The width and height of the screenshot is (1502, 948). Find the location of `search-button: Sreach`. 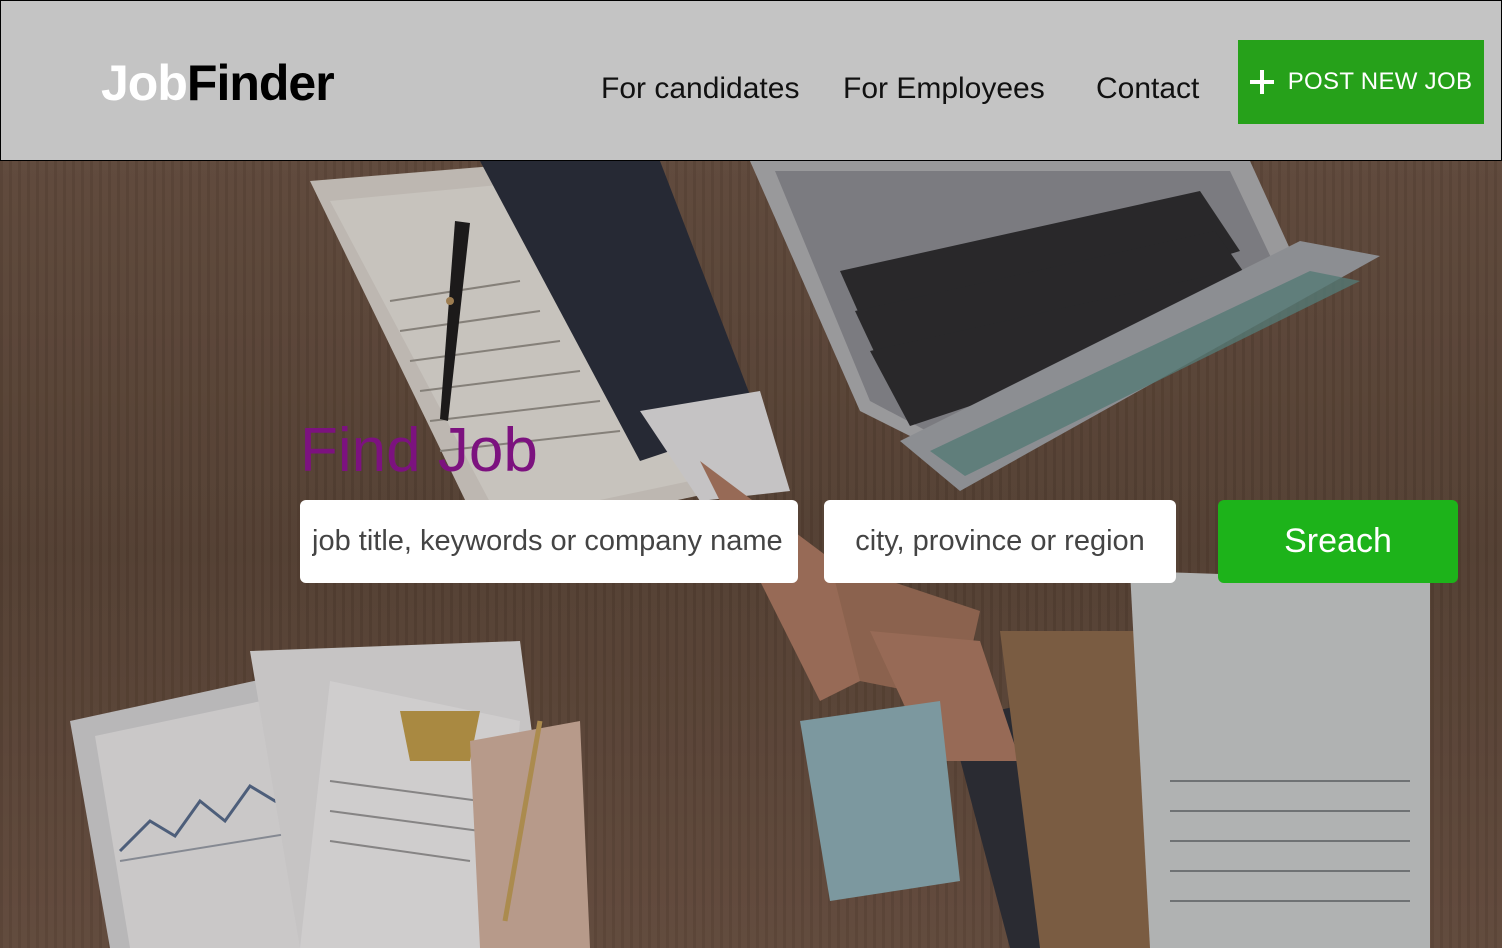

search-button: Sreach is located at coordinates (1338, 541).